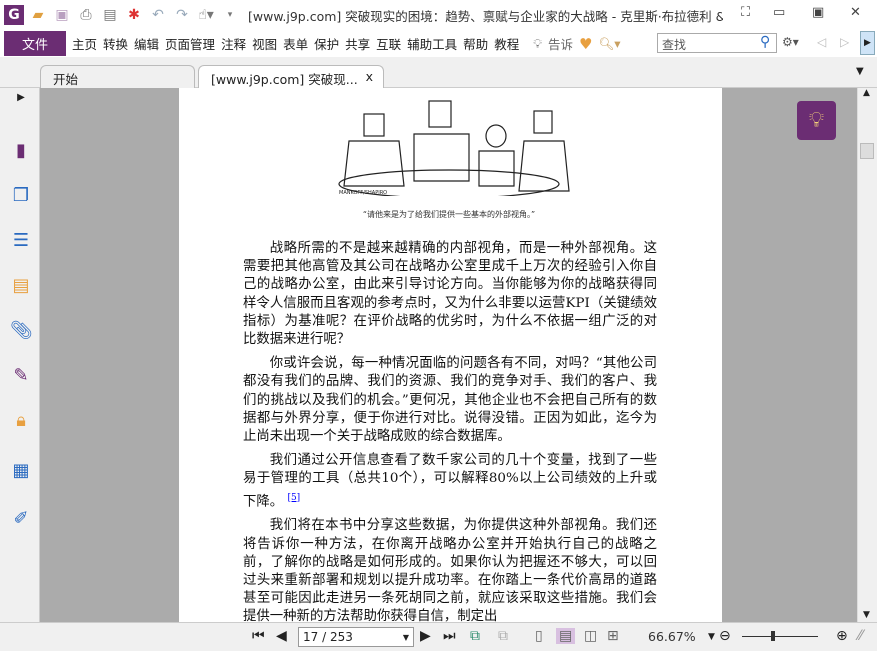 This screenshot has height=651, width=877. Describe the element at coordinates (866, 615) in the screenshot. I see `scroll-down-icon: ▼` at that location.